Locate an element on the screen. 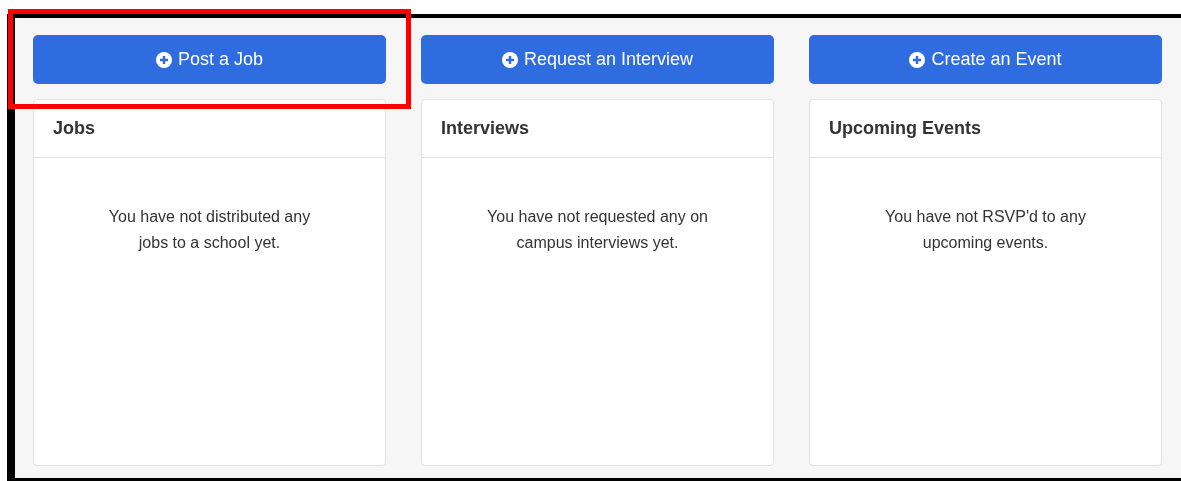  card-title: Upcoming Events is located at coordinates (905, 128).